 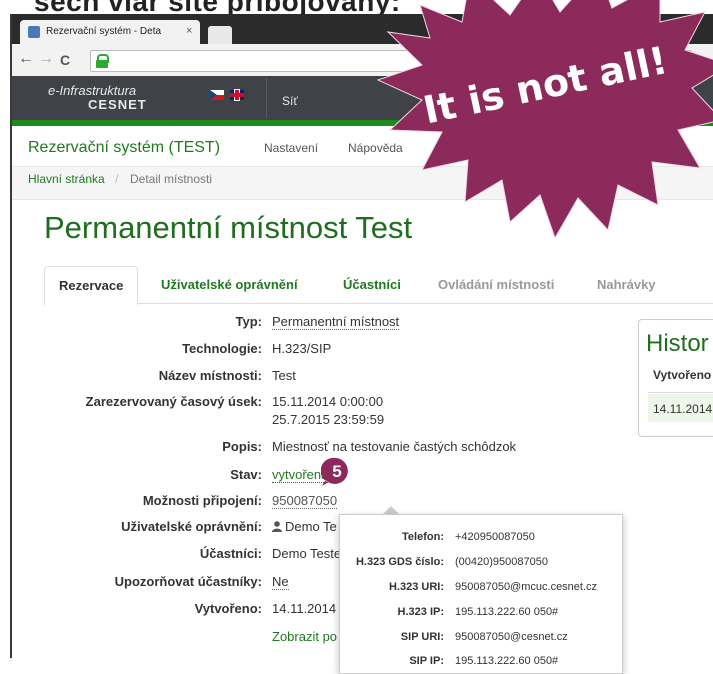 I want to click on moznosti-link: 950087050, so click(x=305, y=501).